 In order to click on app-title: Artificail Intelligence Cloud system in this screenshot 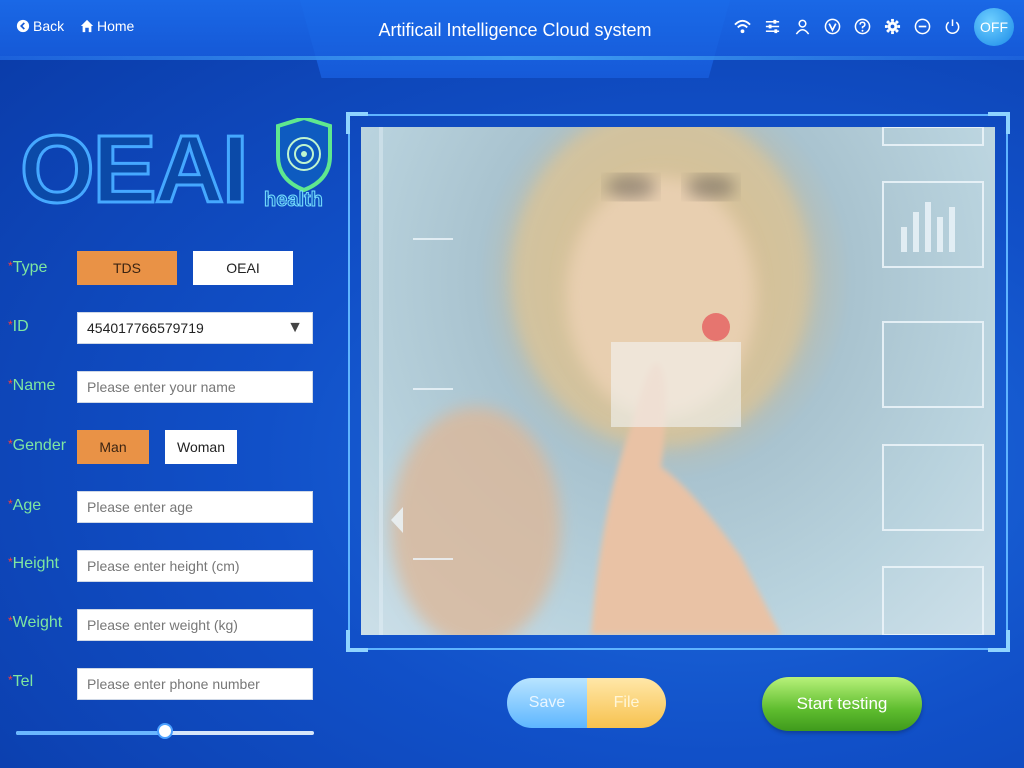, I will do `click(515, 30)`.